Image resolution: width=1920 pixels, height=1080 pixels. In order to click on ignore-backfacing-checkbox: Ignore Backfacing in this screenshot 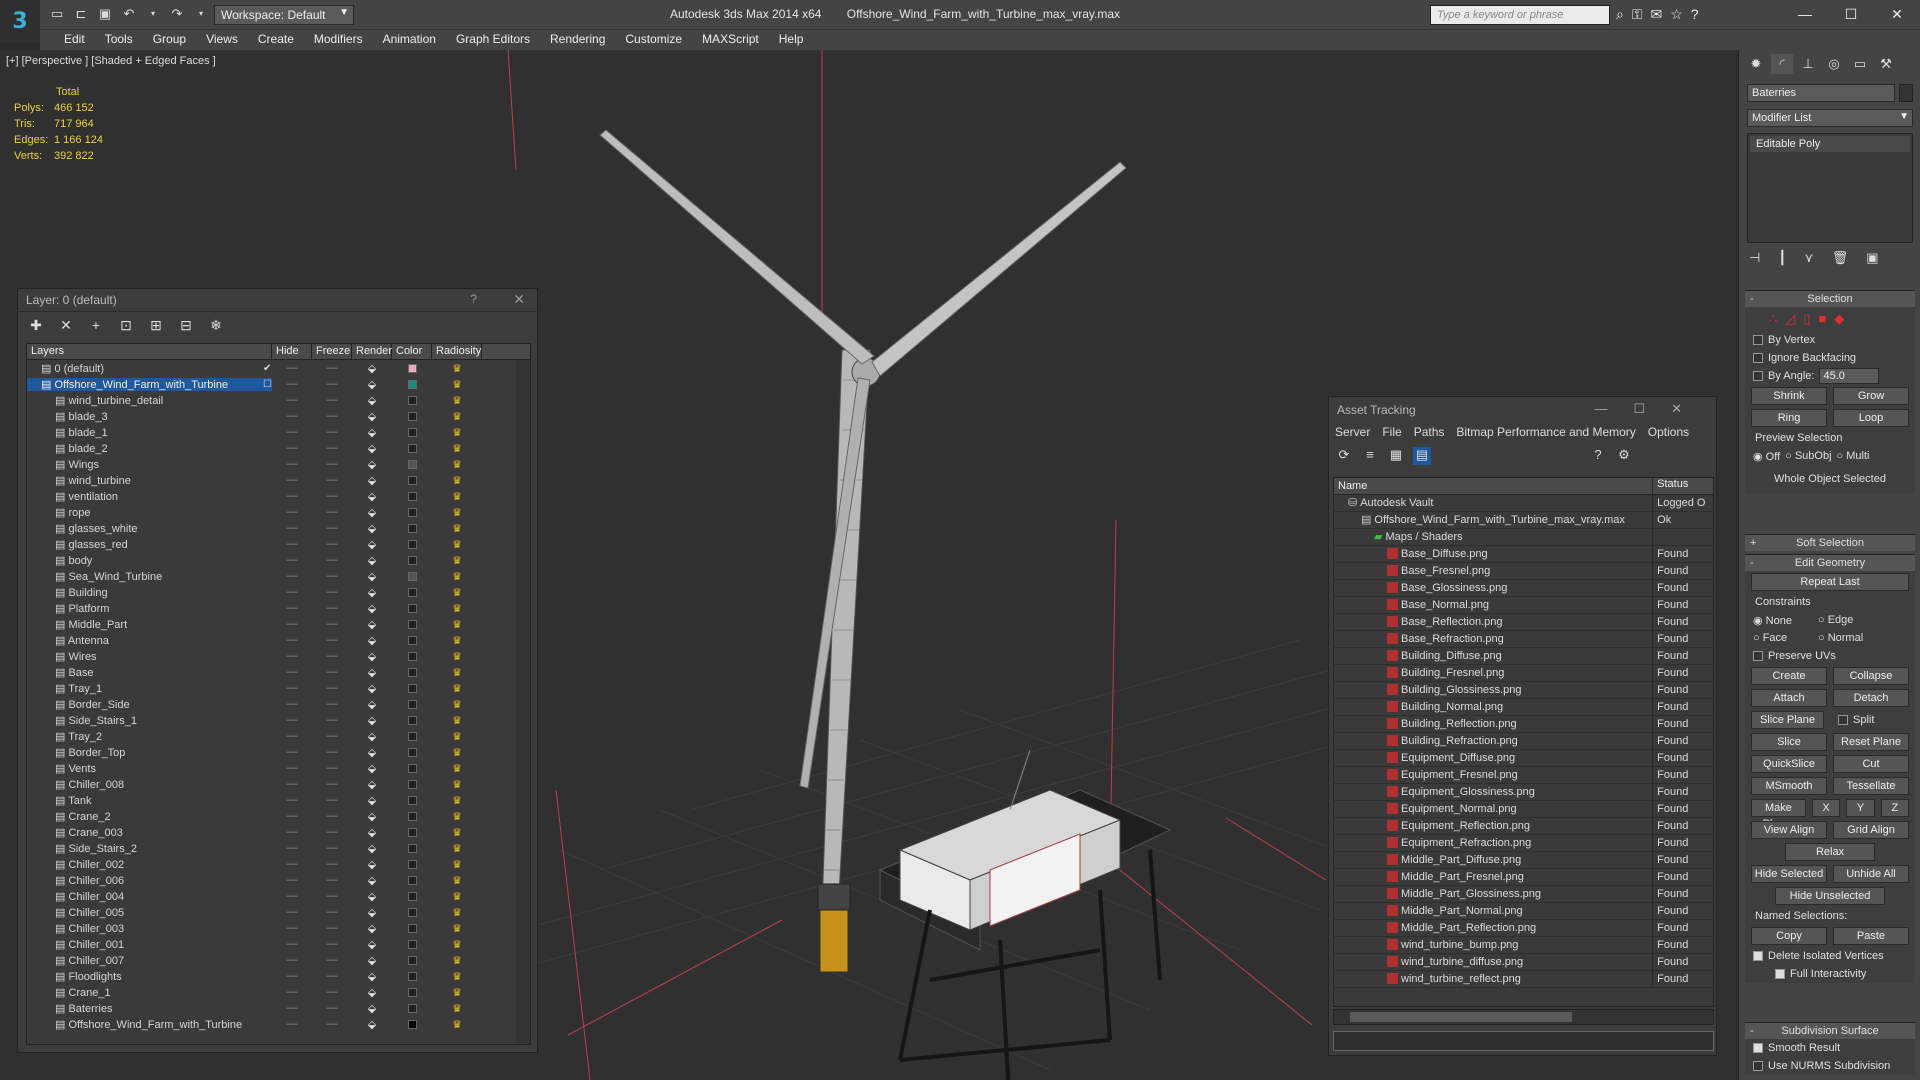, I will do `click(1830, 358)`.